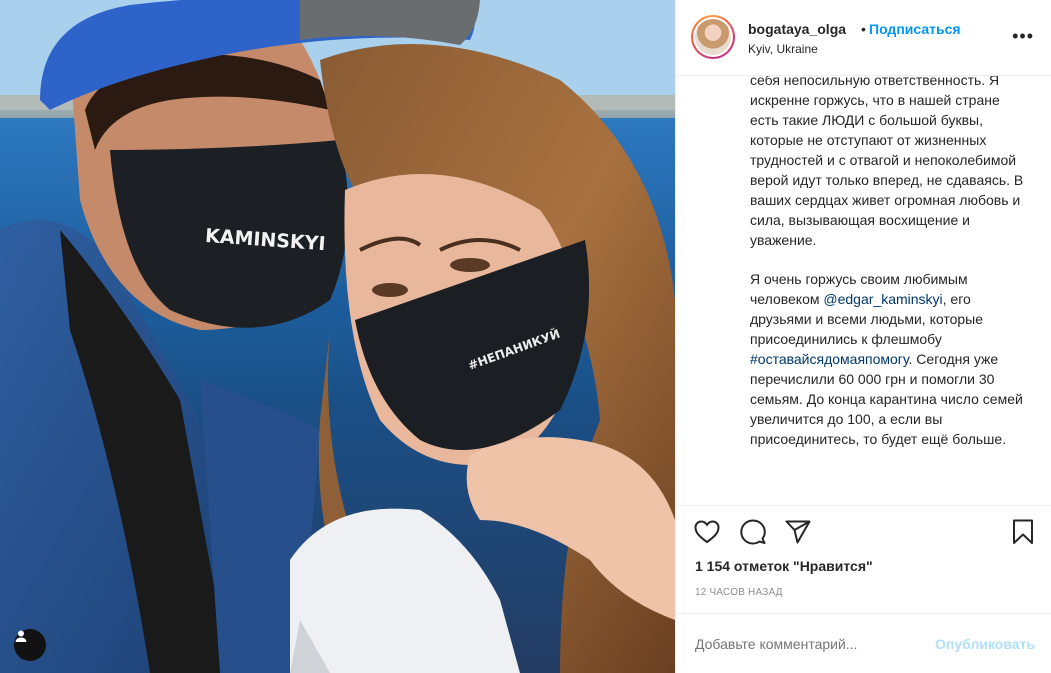 Image resolution: width=1051 pixels, height=673 pixels. What do you see at coordinates (915, 29) in the screenshot?
I see `follow-button: Подписаться` at bounding box center [915, 29].